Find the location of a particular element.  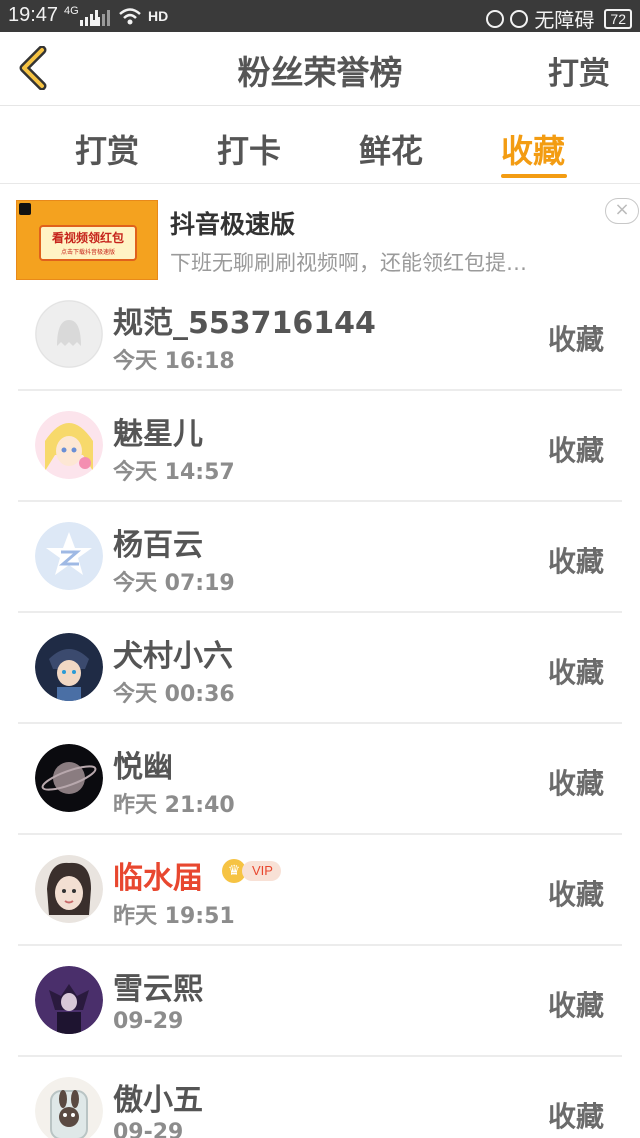

list-item: 规范_553716144 今天 16:18 收藏 is located at coordinates (320, 335).